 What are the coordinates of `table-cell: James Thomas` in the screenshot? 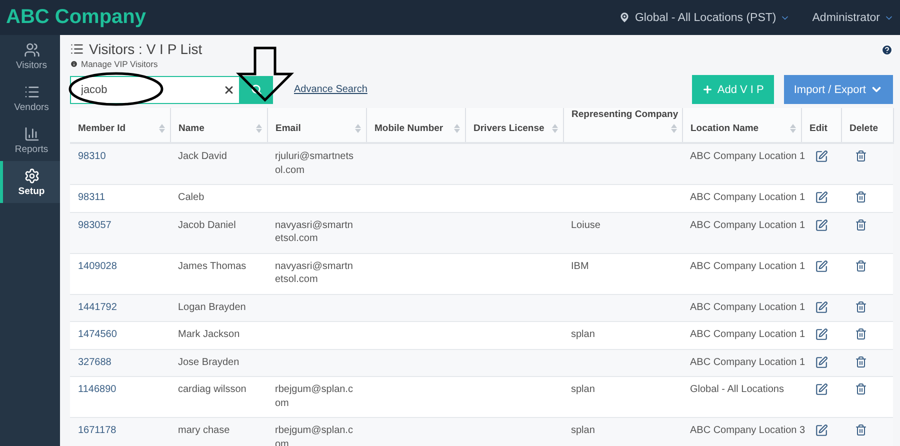 It's located at (212, 266).